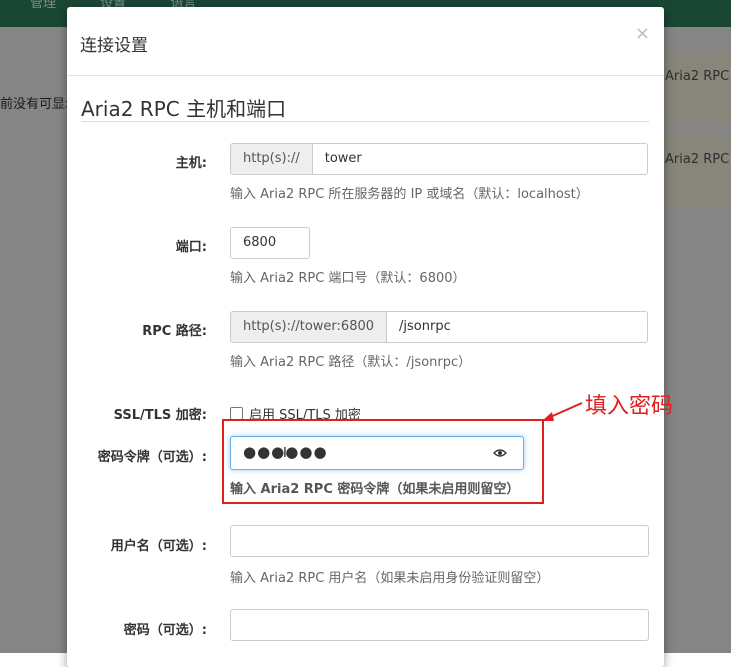 This screenshot has height=667, width=731. Describe the element at coordinates (348, 278) in the screenshot. I see `port-help: 输入 Aria2 RPC 端口号（默认：6800）` at that location.